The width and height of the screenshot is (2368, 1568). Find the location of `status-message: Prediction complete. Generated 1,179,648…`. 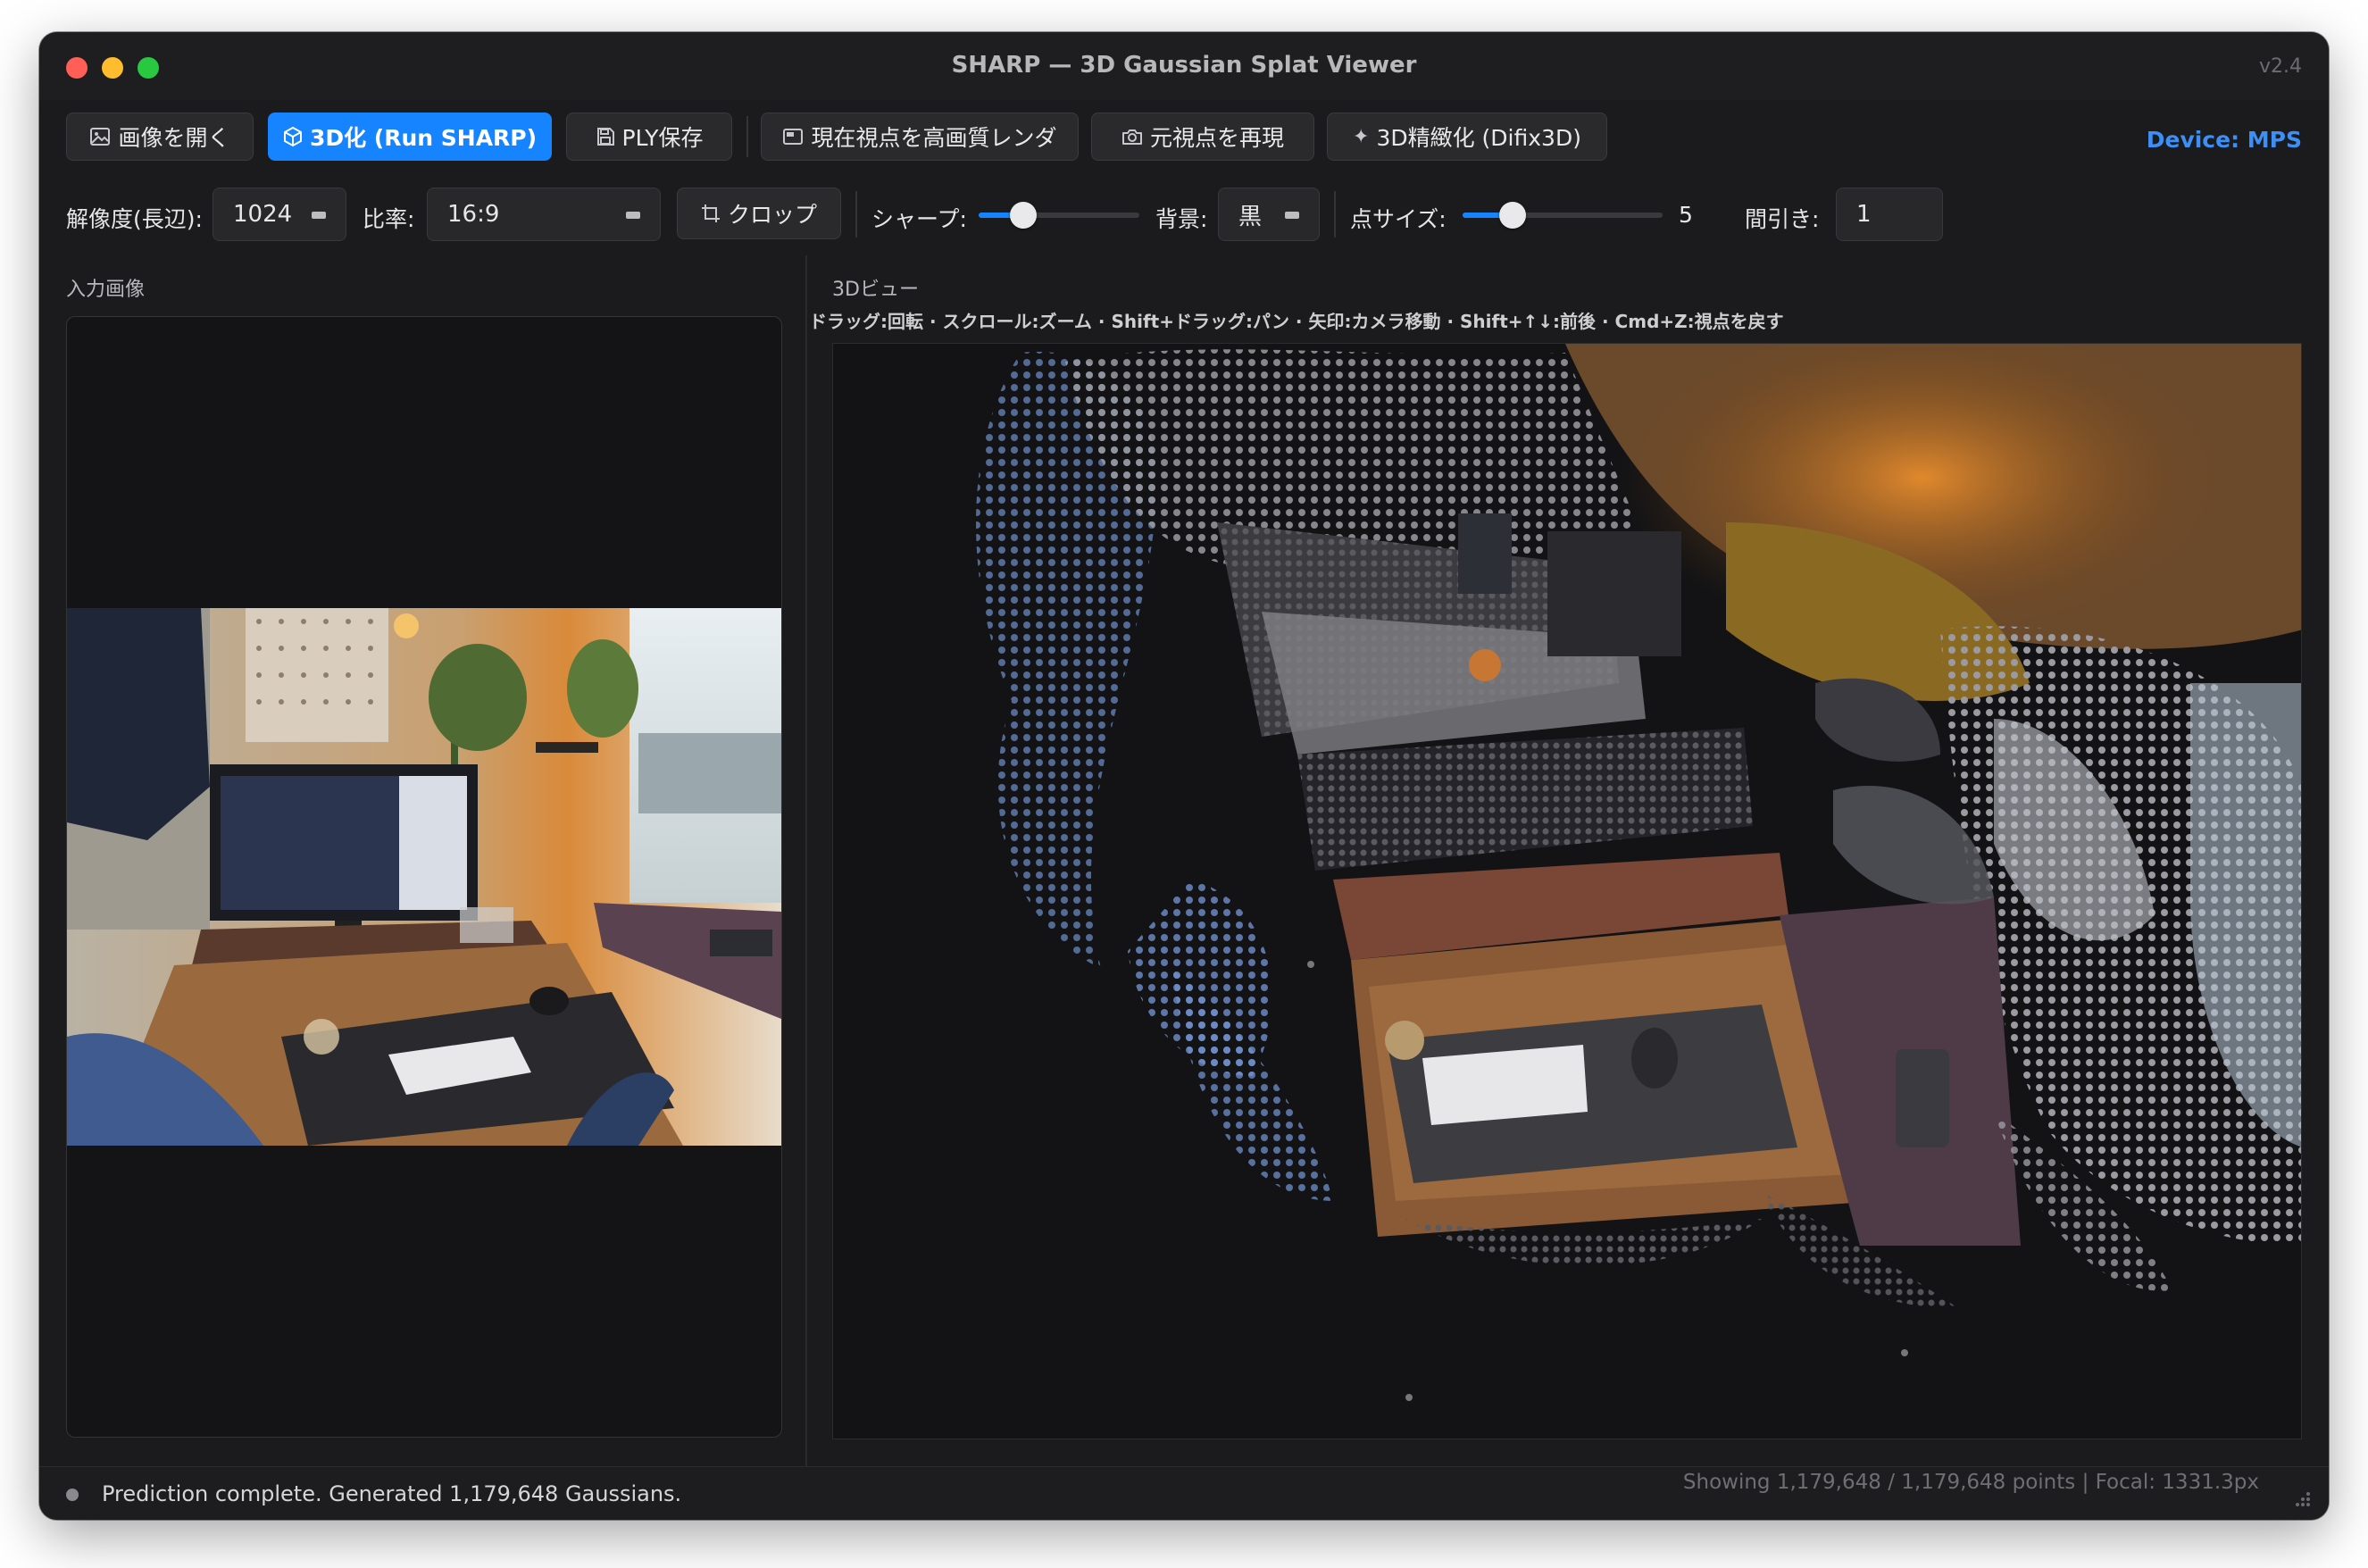

status-message: Prediction complete. Generated 1,179,648… is located at coordinates (392, 1493).